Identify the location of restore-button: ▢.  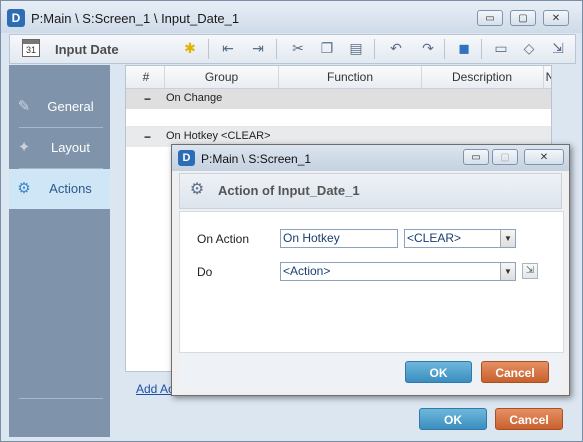
(523, 18).